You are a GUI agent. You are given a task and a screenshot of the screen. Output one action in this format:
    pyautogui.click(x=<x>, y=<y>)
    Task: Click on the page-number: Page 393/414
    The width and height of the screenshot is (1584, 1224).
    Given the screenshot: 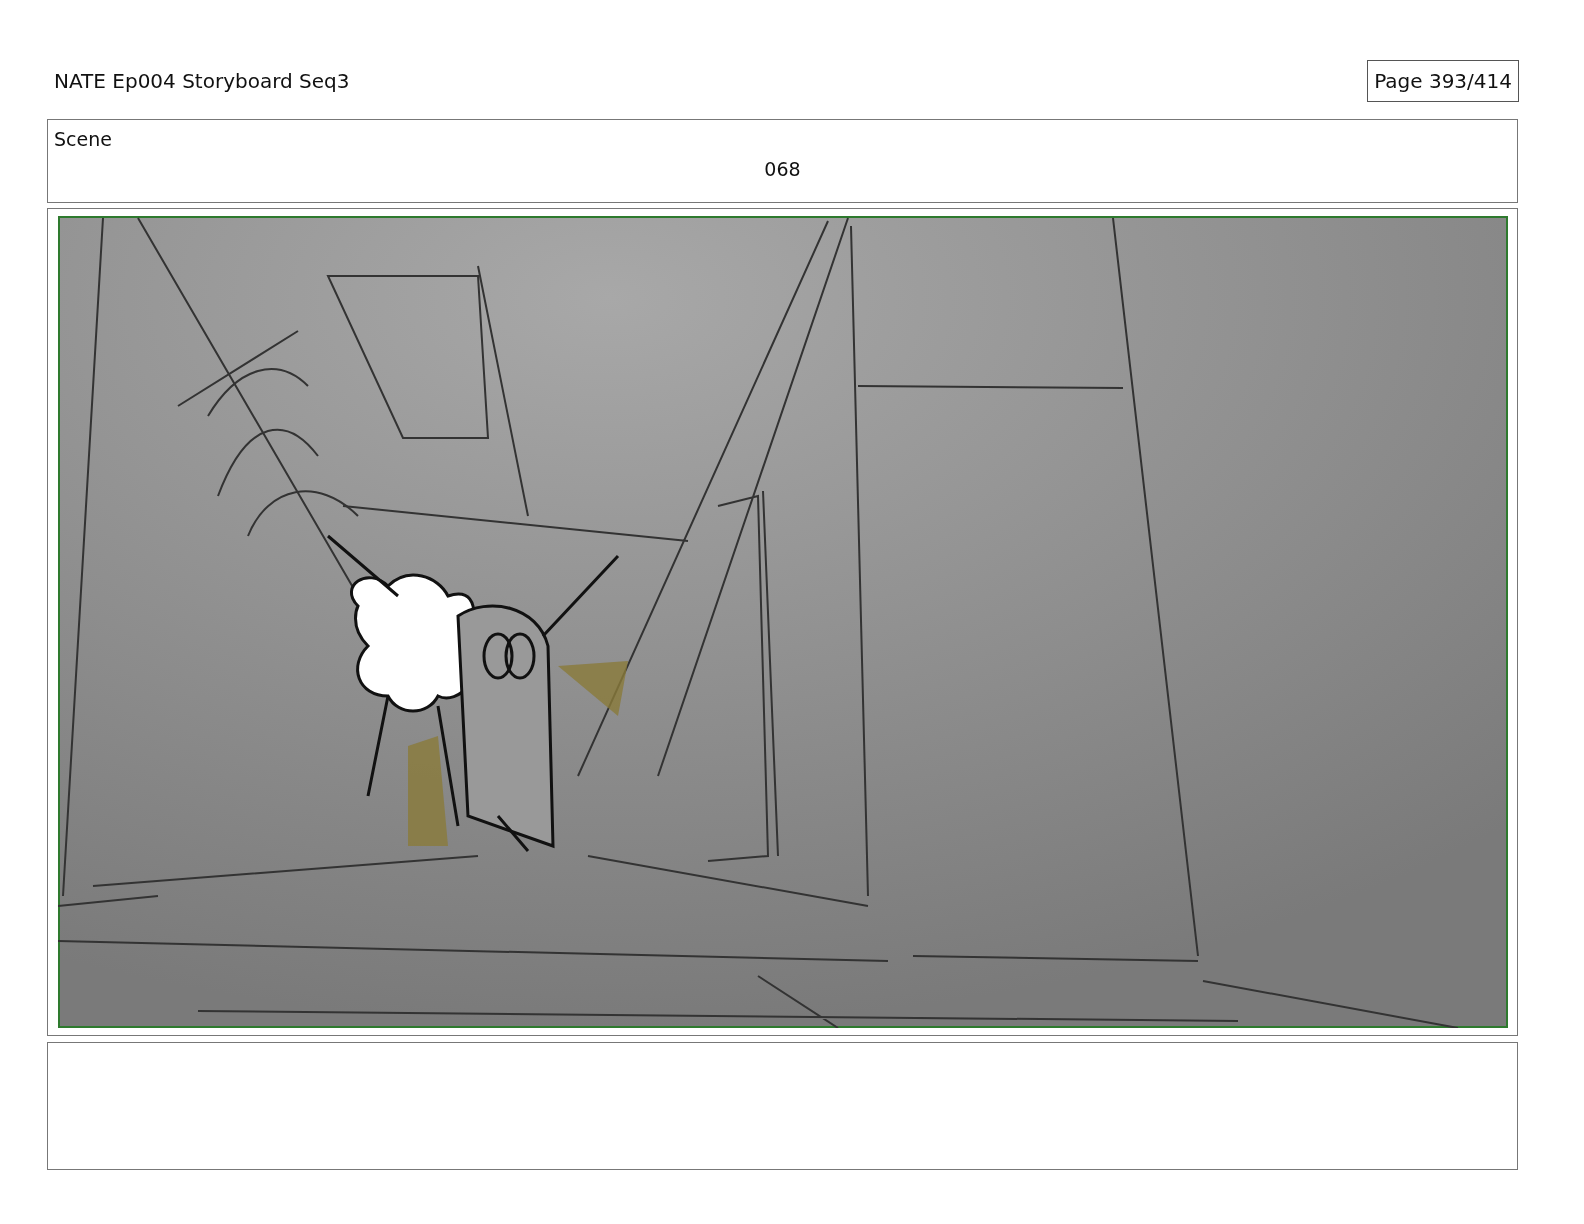 What is the action you would take?
    pyautogui.click(x=1443, y=81)
    